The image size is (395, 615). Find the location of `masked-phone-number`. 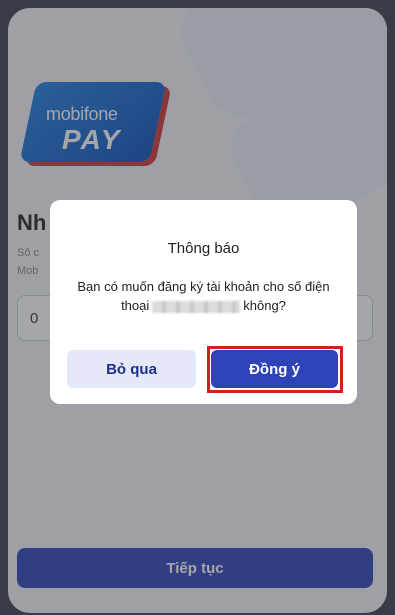

masked-phone-number is located at coordinates (196, 306).